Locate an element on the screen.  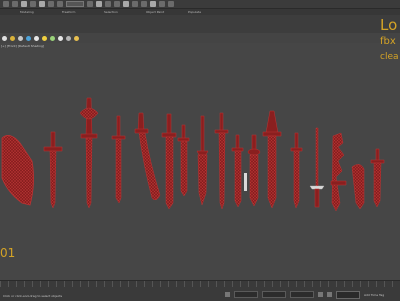
camera-icon is located at coordinates (28, 38).